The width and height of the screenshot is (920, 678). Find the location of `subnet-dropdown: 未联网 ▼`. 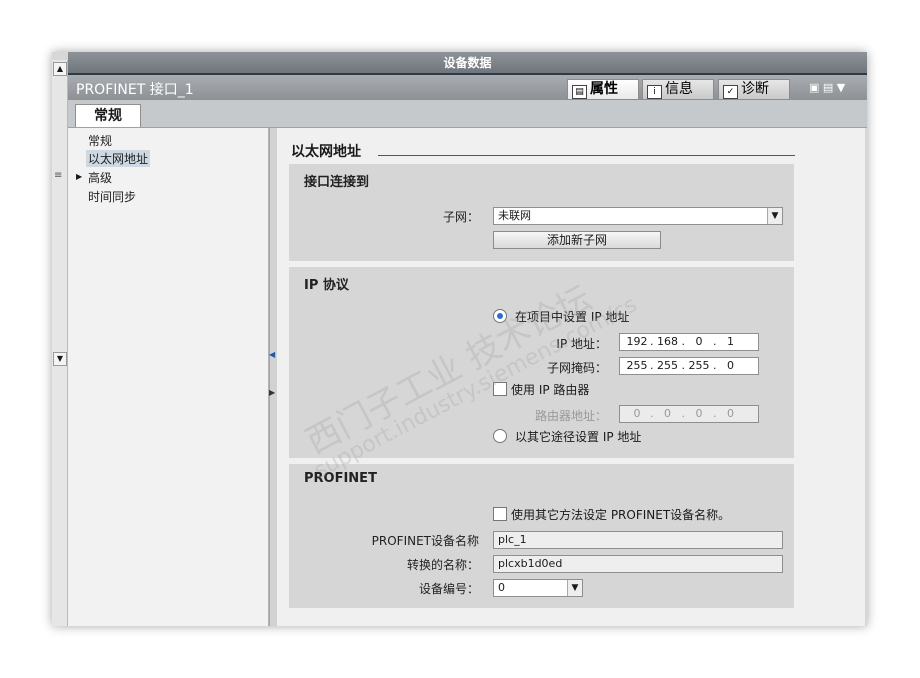

subnet-dropdown: 未联网 ▼ is located at coordinates (638, 216).